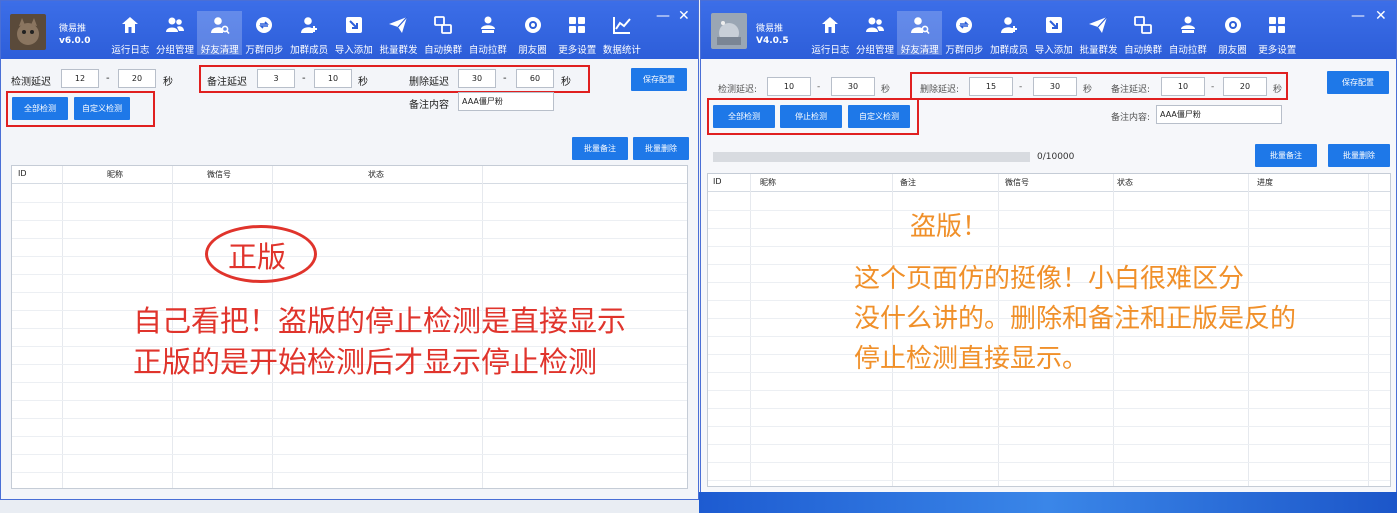 Image resolution: width=1397 pixels, height=513 pixels. I want to click on nav-item-label: 加群成员, so click(1009, 50).